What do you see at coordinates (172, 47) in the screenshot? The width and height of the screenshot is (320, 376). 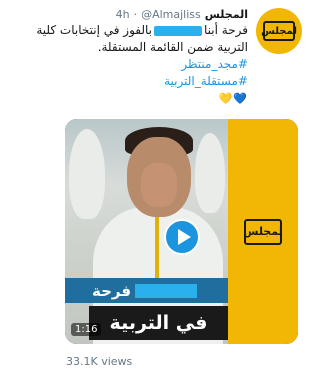 I see `tweet-text-line2: التربية ضمن القائمة المستقلة.` at bounding box center [172, 47].